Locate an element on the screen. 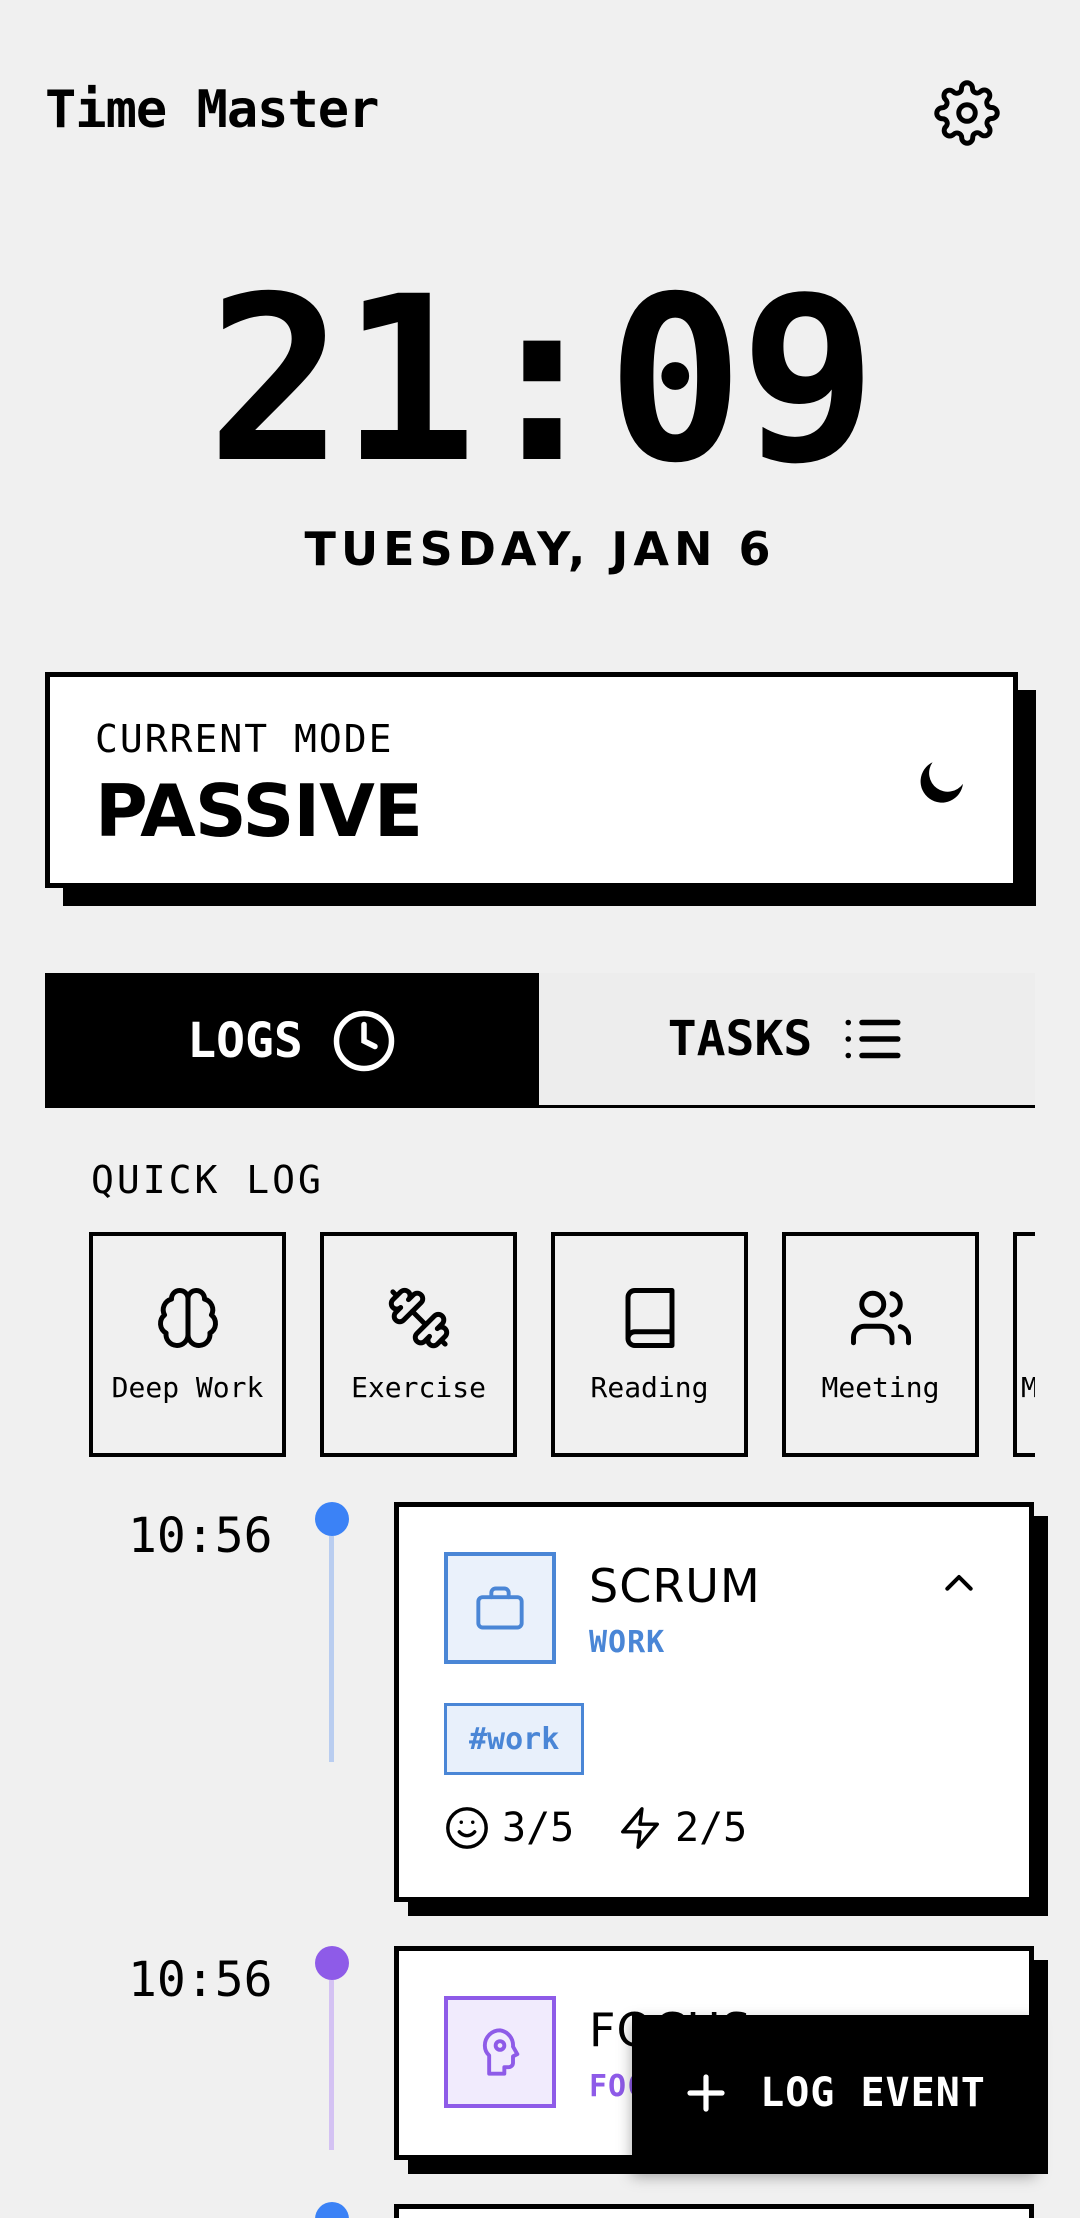  log-entry-title: SCRUM is located at coordinates (675, 1586).